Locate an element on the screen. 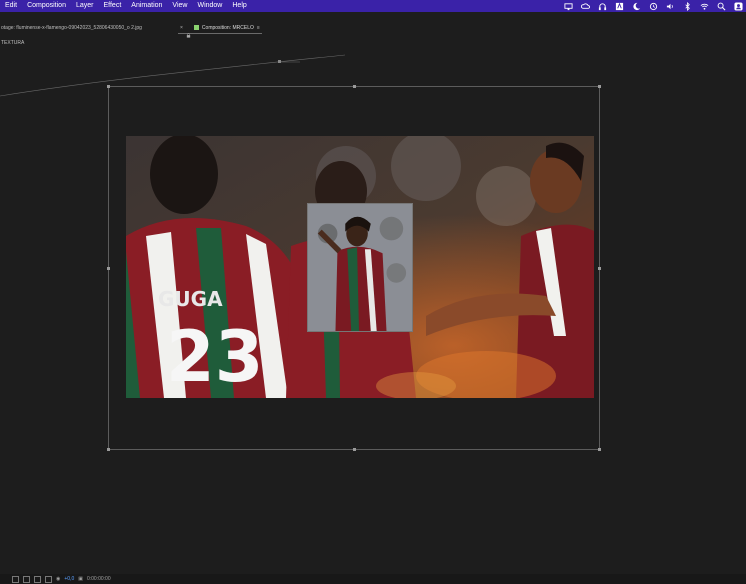  svg-text: GUGA is located at coordinates (190, 299).